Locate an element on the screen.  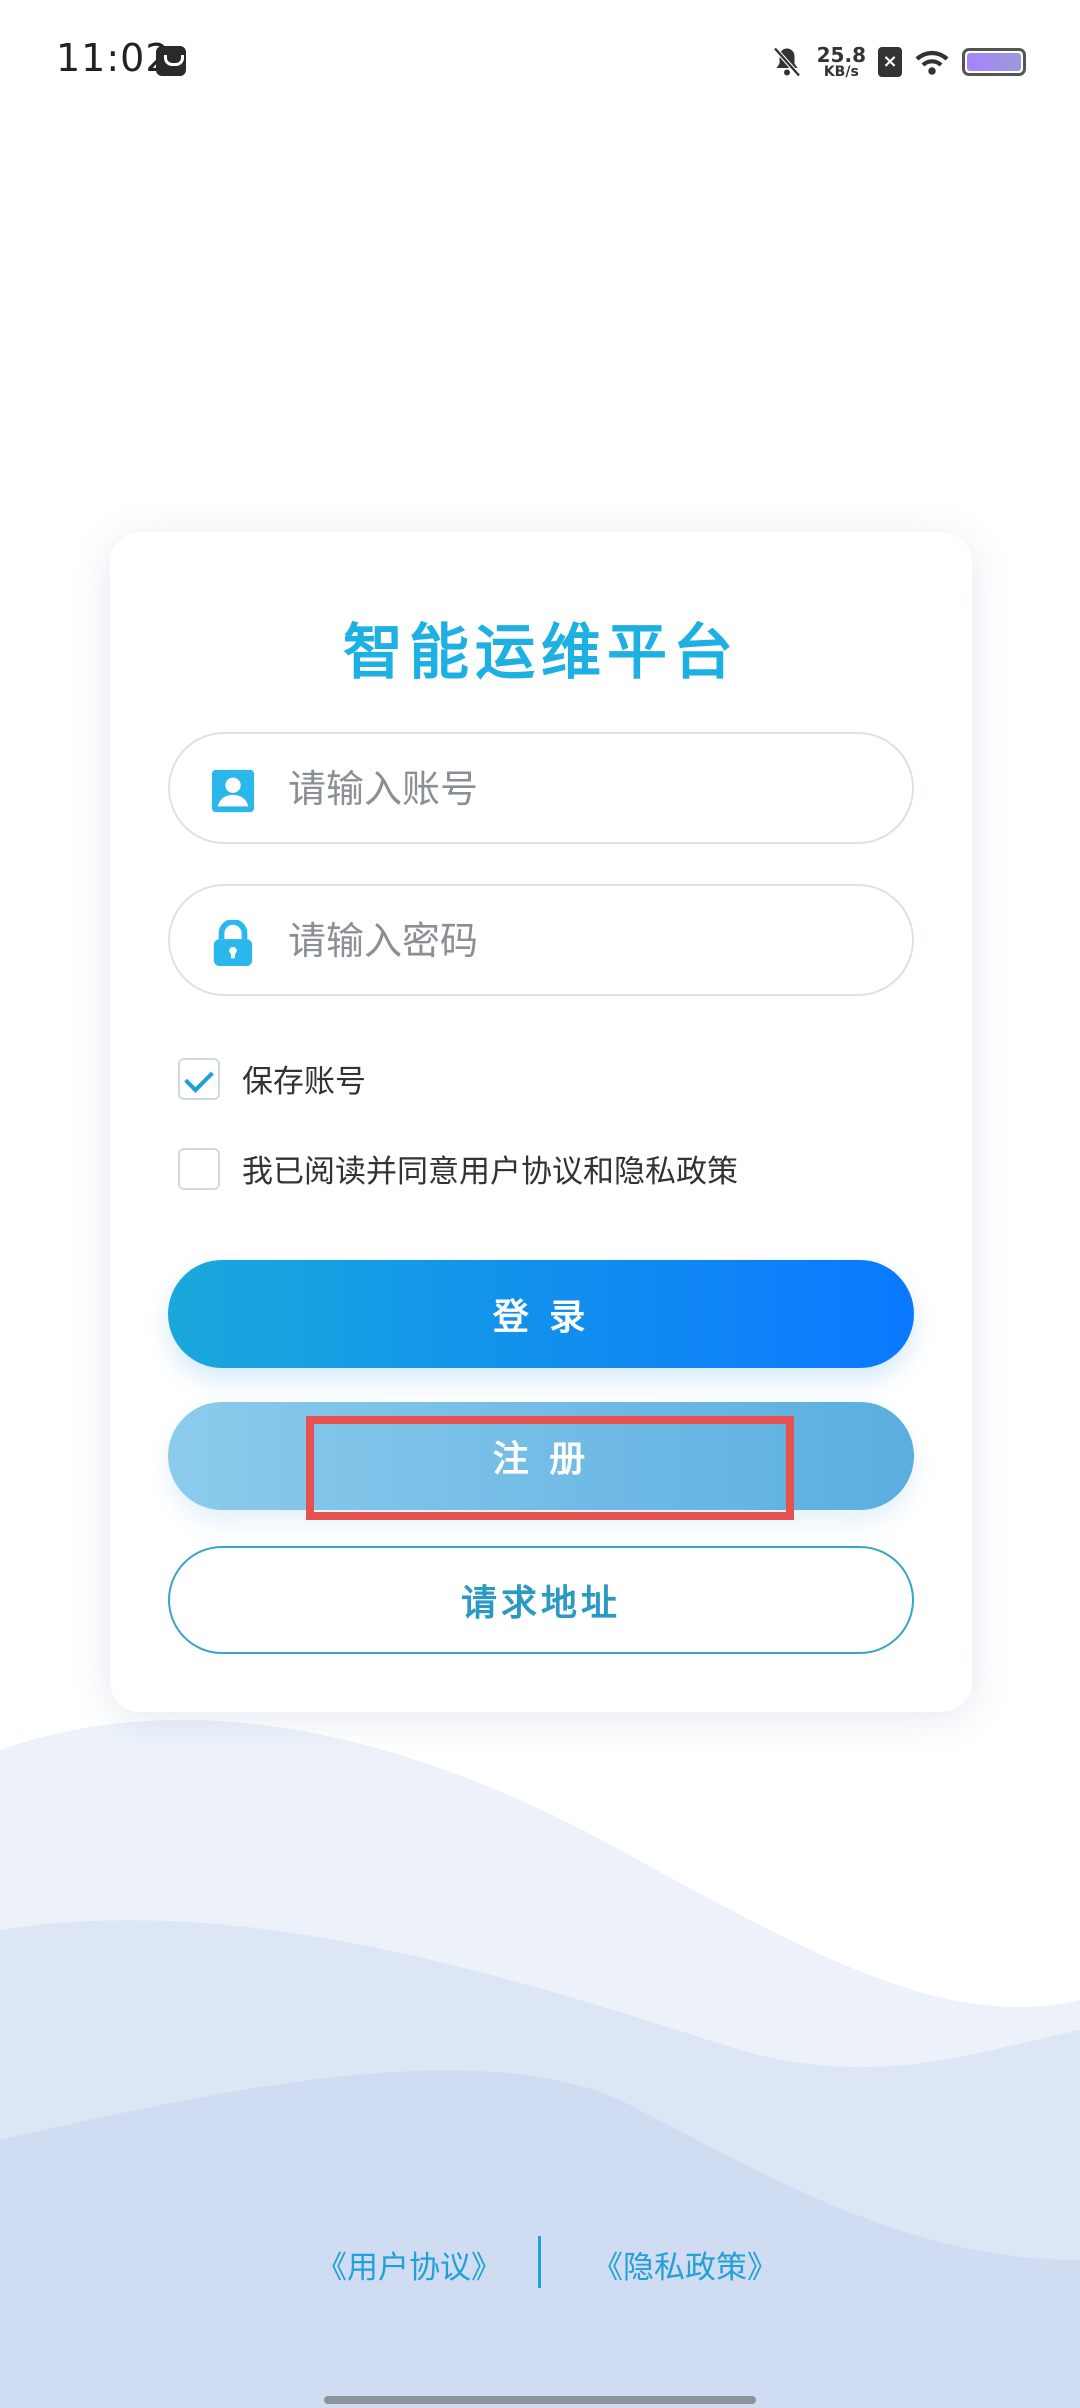
page-title: 智能运维平台 is located at coordinates (541, 653).